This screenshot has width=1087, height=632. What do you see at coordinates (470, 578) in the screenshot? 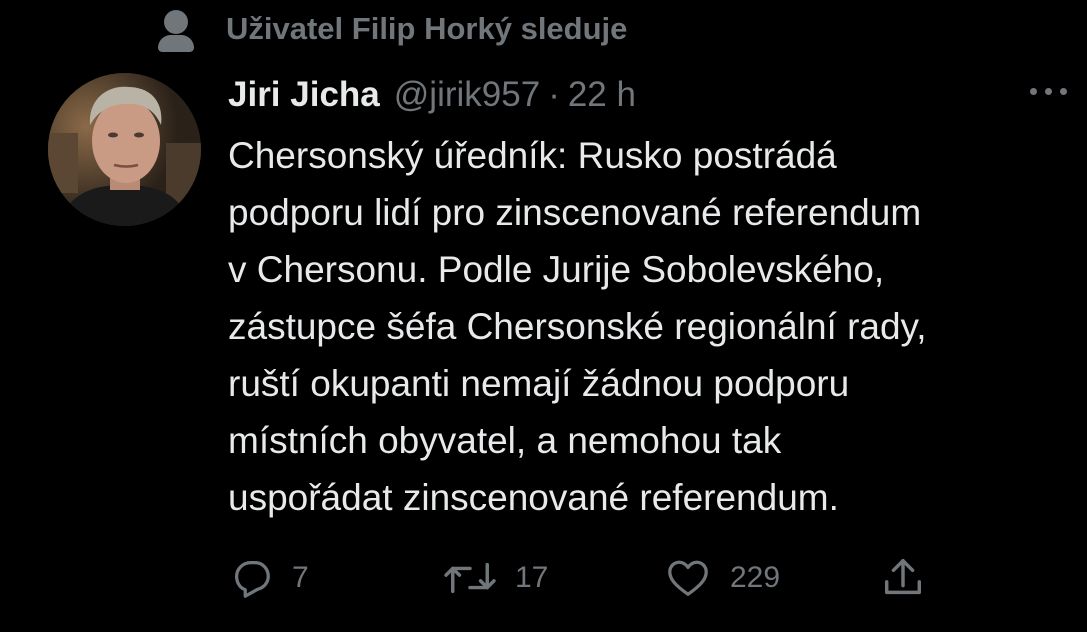
I see `retweet-icon` at bounding box center [470, 578].